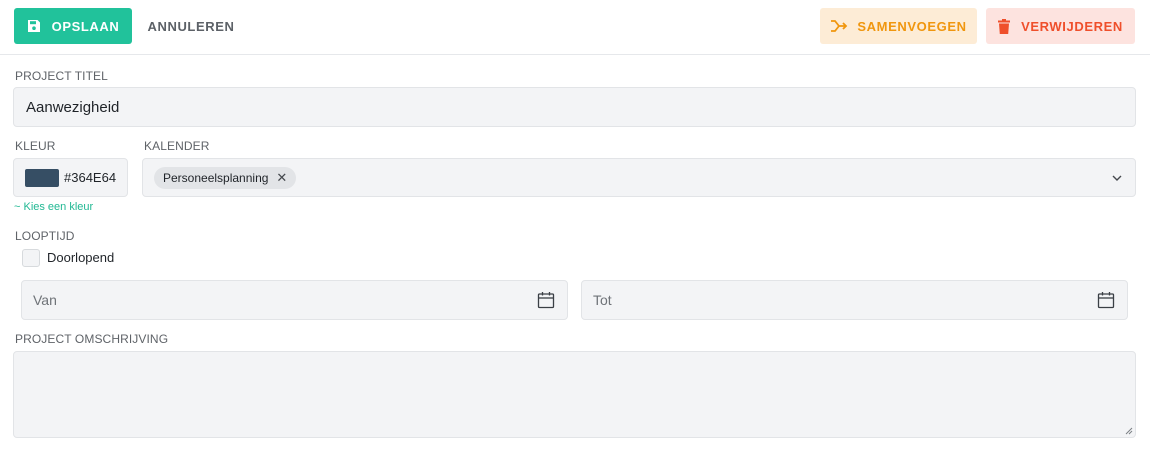 The height and width of the screenshot is (457, 1150). Describe the element at coordinates (1004, 26) in the screenshot. I see `trash-icon` at that location.